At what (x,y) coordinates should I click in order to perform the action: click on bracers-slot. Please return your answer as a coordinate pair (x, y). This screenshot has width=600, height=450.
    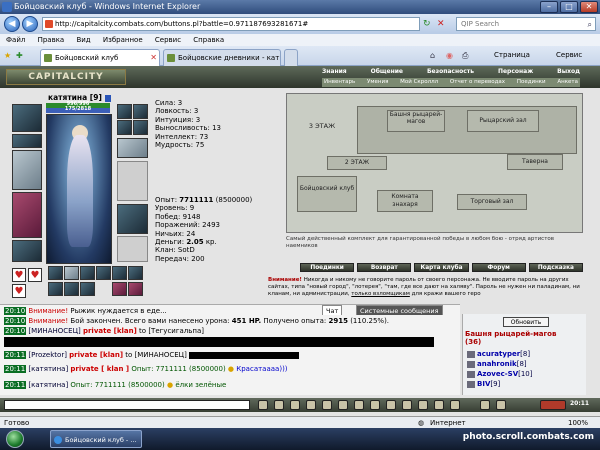
    Looking at the image, I should click on (132, 148).